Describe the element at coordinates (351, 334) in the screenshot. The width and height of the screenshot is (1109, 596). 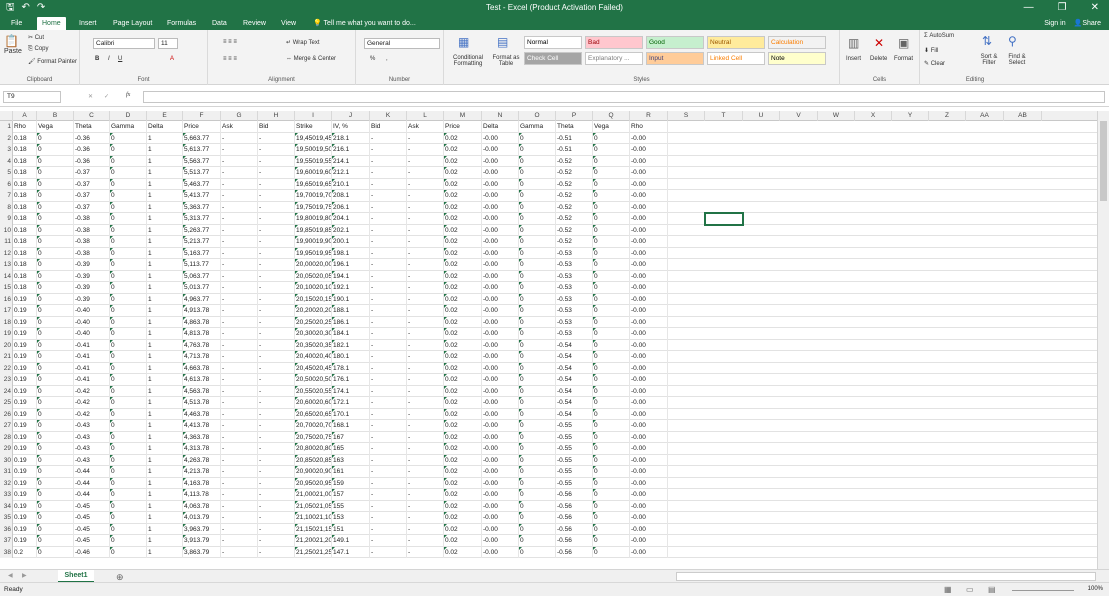
I see `cell: 184.1` at that location.